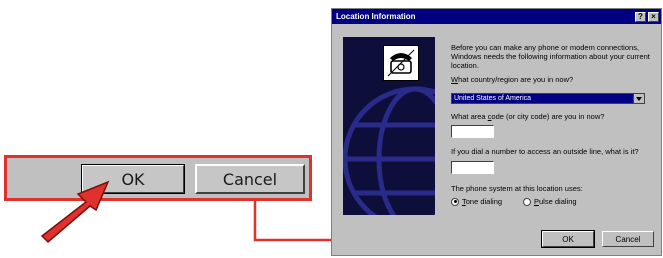 This screenshot has width=663, height=258. I want to click on help-button: ?, so click(640, 16).